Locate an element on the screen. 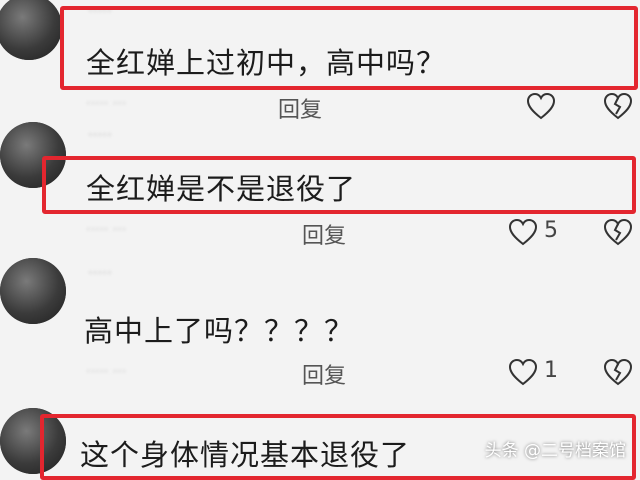 Image resolution: width=640 pixels, height=480 pixels. like-count: 5 is located at coordinates (551, 230).